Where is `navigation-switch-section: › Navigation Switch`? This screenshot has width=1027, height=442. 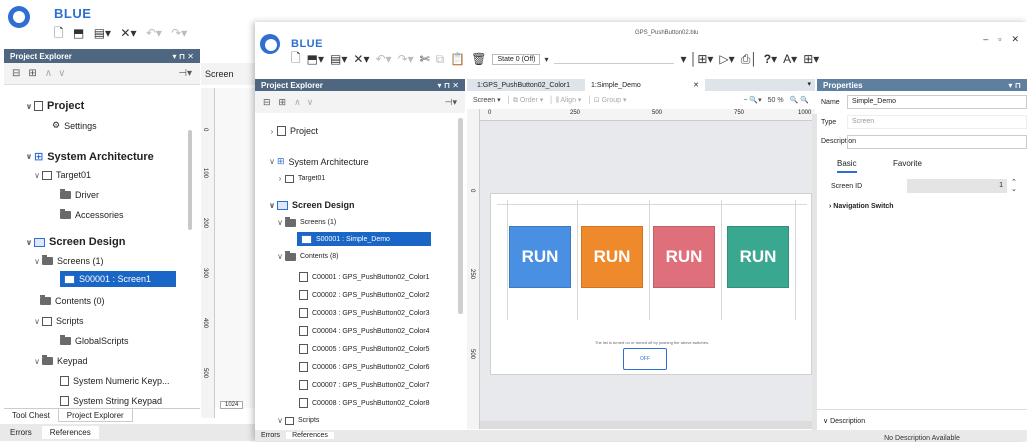 navigation-switch-section: › Navigation Switch is located at coordinates (861, 206).